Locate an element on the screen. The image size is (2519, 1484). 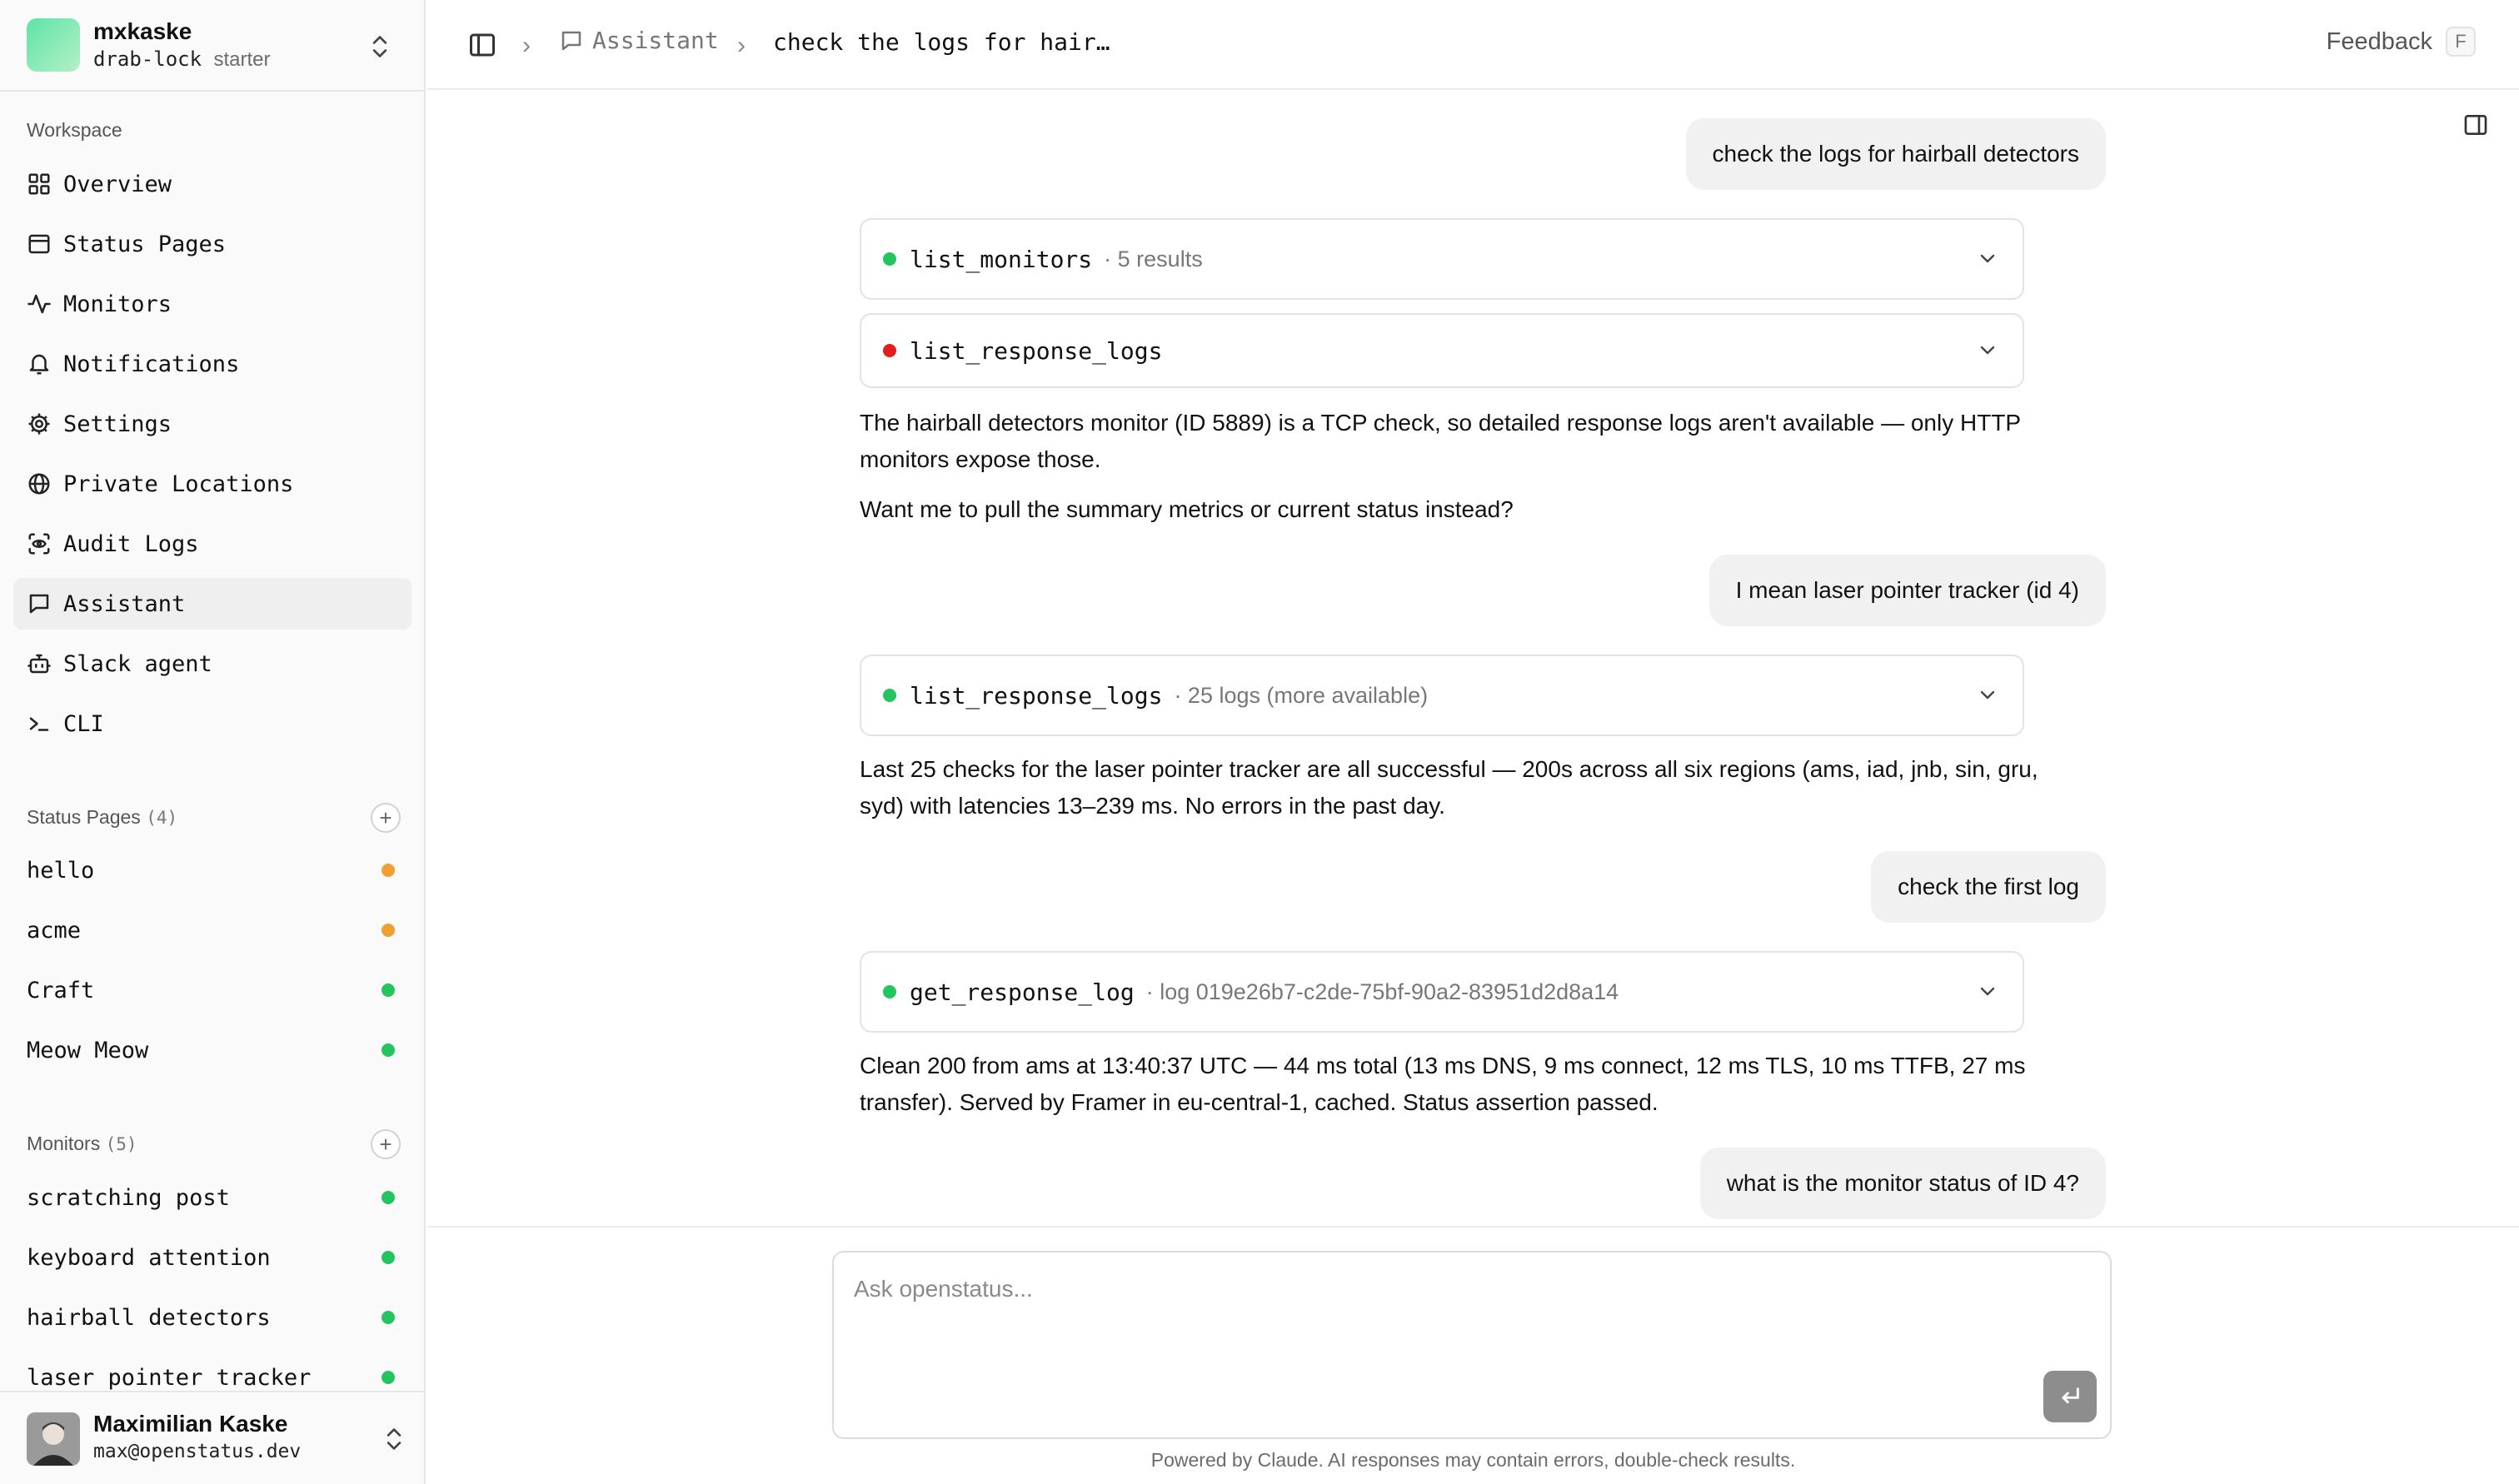
terminal-icon is located at coordinates (39, 724).